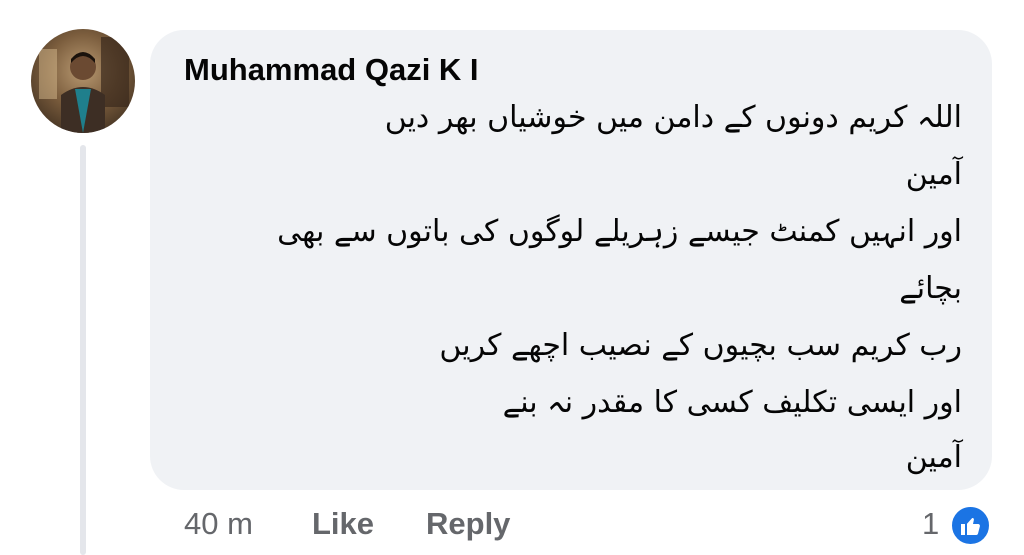 The image size is (1024, 555). Describe the element at coordinates (930, 288) in the screenshot. I see `comment-line: بچائے` at that location.